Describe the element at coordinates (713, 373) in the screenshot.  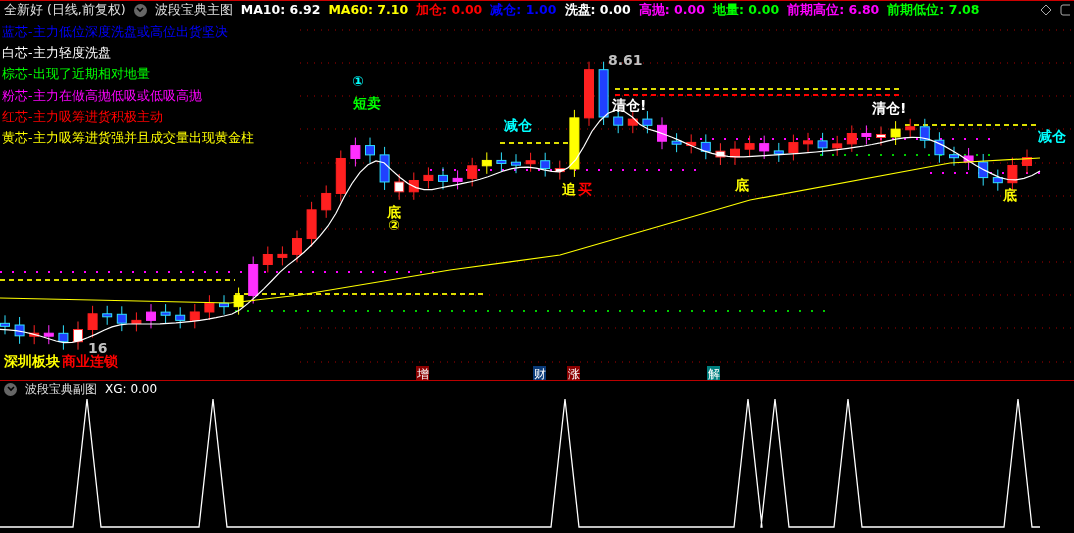
I see `event-marker: 解` at that location.